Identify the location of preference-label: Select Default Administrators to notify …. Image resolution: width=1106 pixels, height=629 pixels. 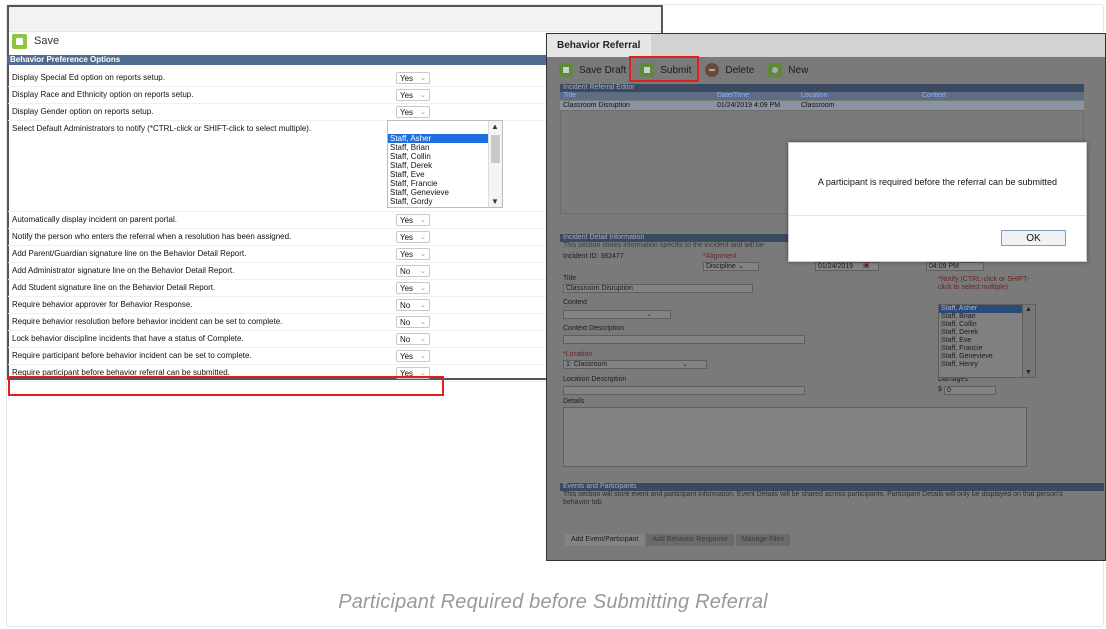
(162, 128).